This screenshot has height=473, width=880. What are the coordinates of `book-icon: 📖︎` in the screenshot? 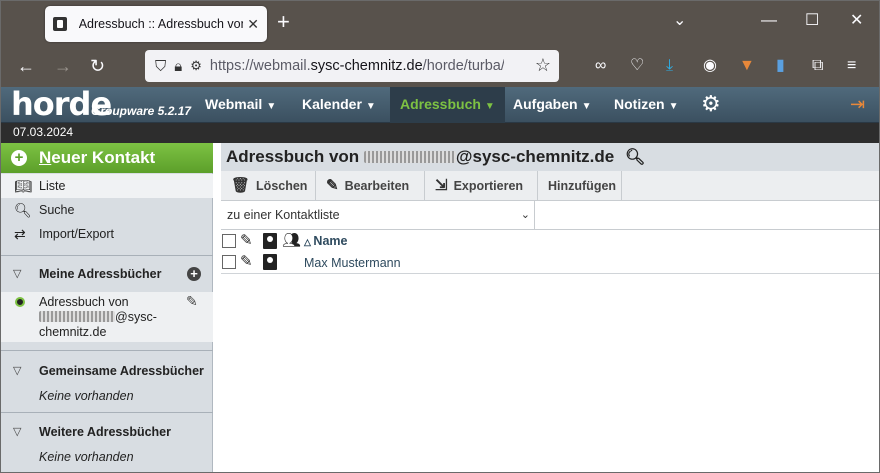 It's located at (23, 186).